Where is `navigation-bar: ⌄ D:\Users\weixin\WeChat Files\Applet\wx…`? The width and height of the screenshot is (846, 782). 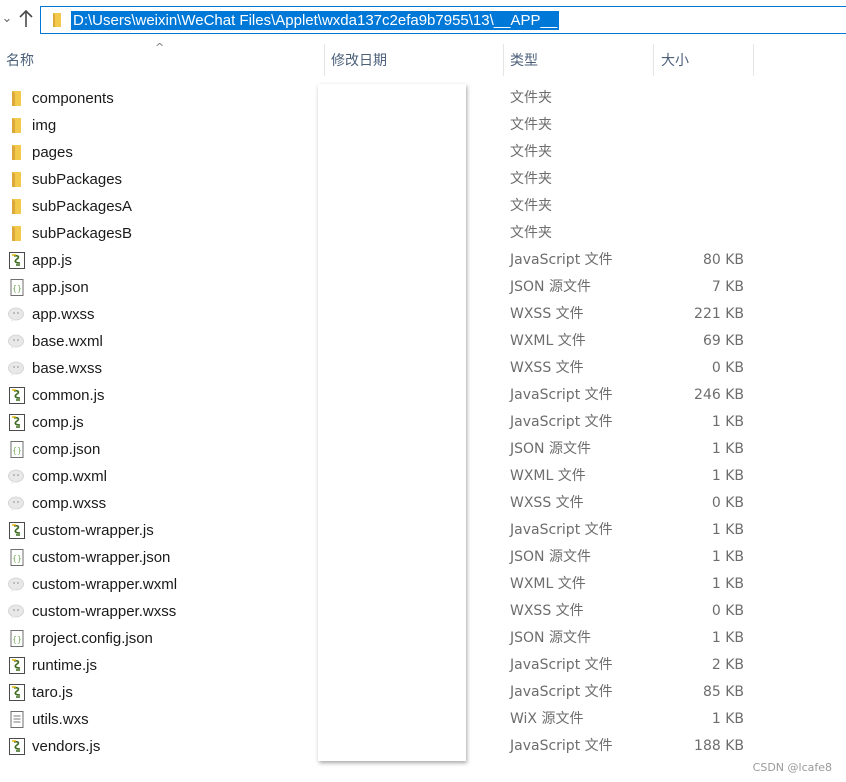 navigation-bar: ⌄ D:\Users\weixin\WeChat Files\Applet\wx… is located at coordinates (423, 20).